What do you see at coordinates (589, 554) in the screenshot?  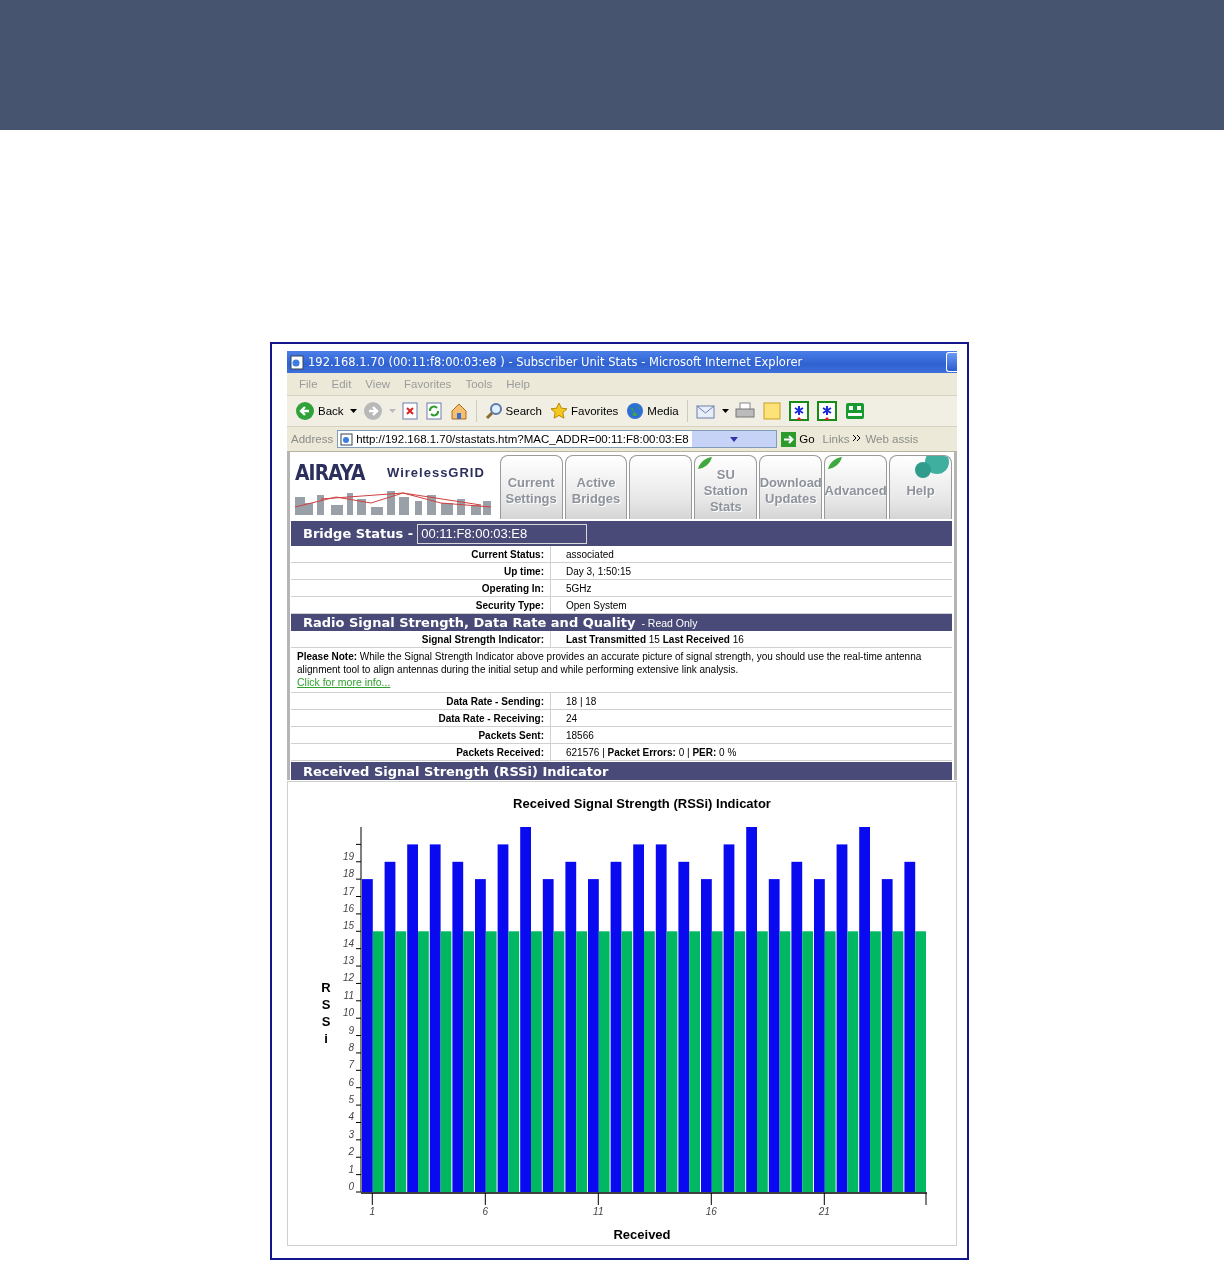 I see `field-value: associated` at bounding box center [589, 554].